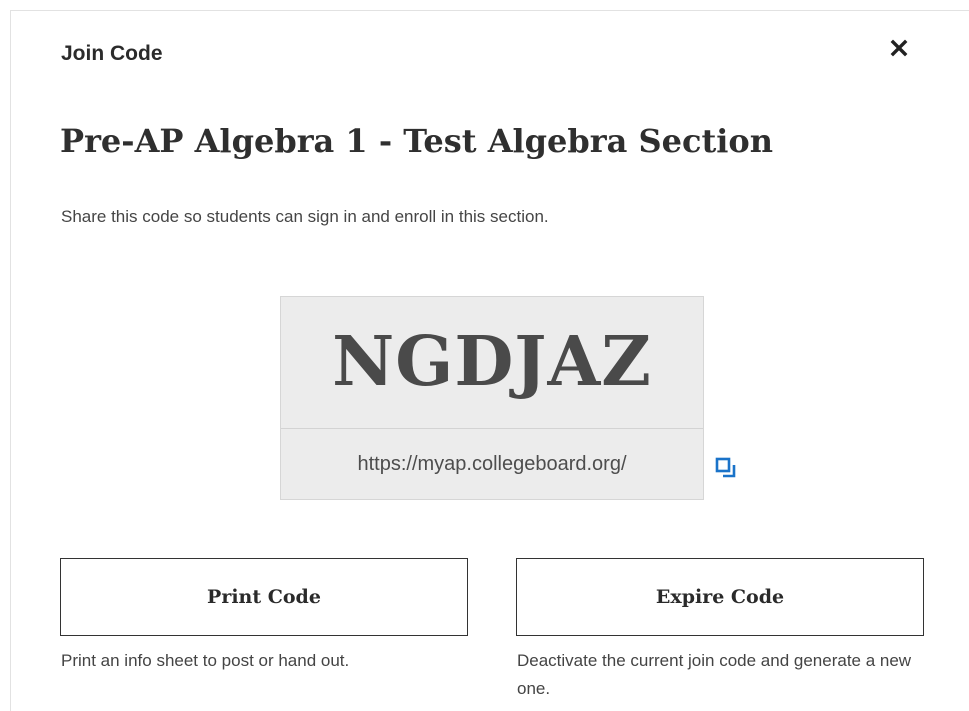 Image resolution: width=969 pixels, height=711 pixels. What do you see at coordinates (264, 597) in the screenshot?
I see `print-code-button: Print Code` at bounding box center [264, 597].